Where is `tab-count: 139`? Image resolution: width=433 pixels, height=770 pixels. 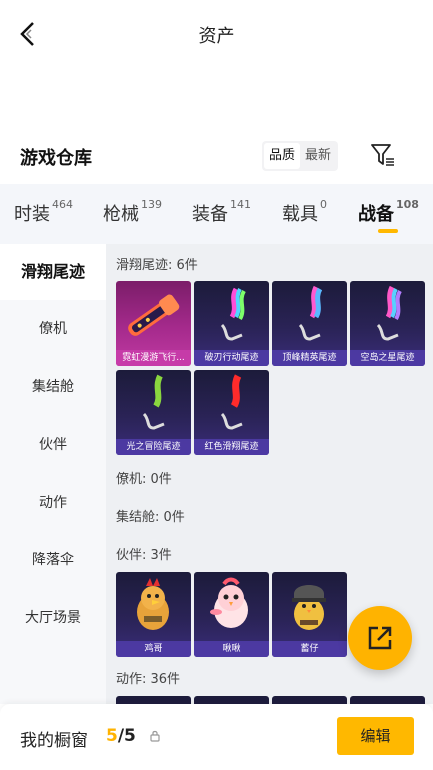 tab-count: 139 is located at coordinates (151, 204).